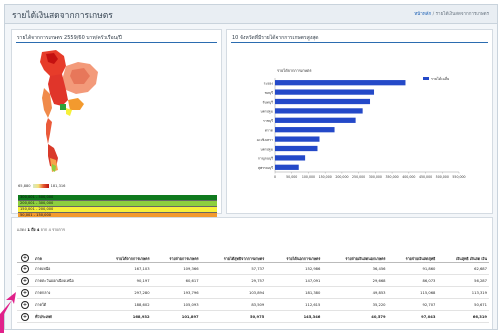  What do you see at coordinates (359, 42) in the screenshot?
I see `chart-panel-divider` at bounding box center [359, 42].